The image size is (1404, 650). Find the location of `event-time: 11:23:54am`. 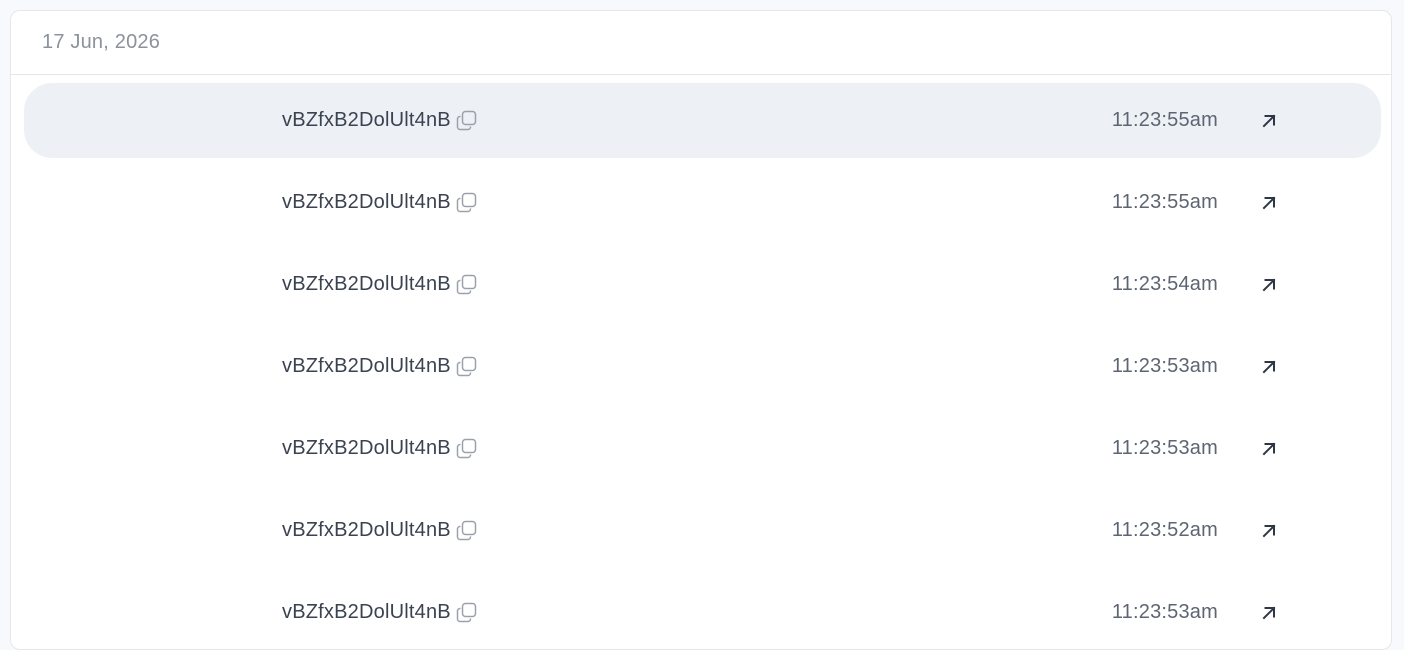

event-time: 11:23:54am is located at coordinates (1164, 284).